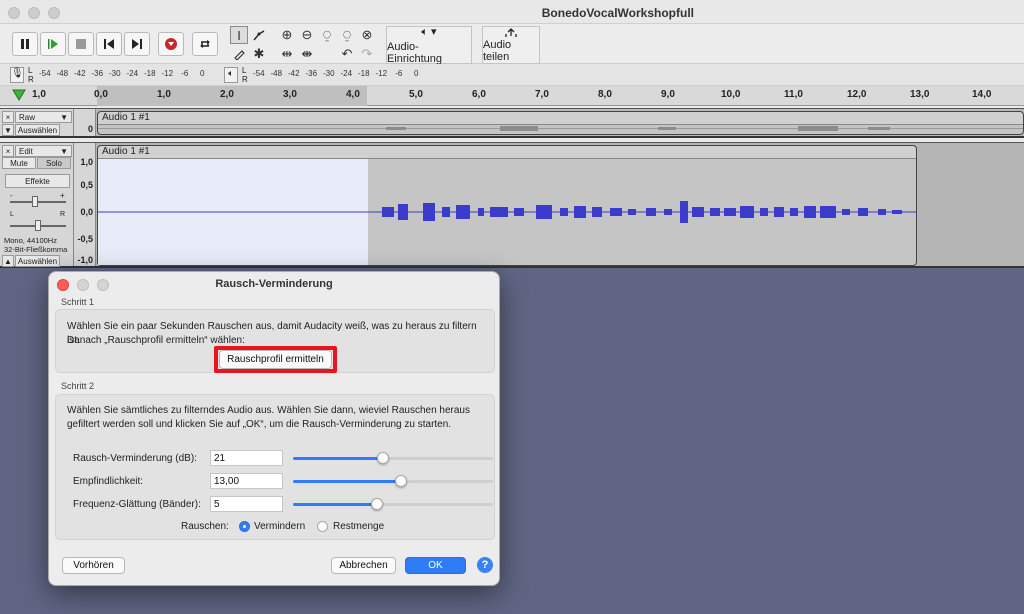 Image resolution: width=1024 pixels, height=614 pixels. Describe the element at coordinates (327, 35) in the screenshot. I see `fit-selection-button: ⍜` at that location.